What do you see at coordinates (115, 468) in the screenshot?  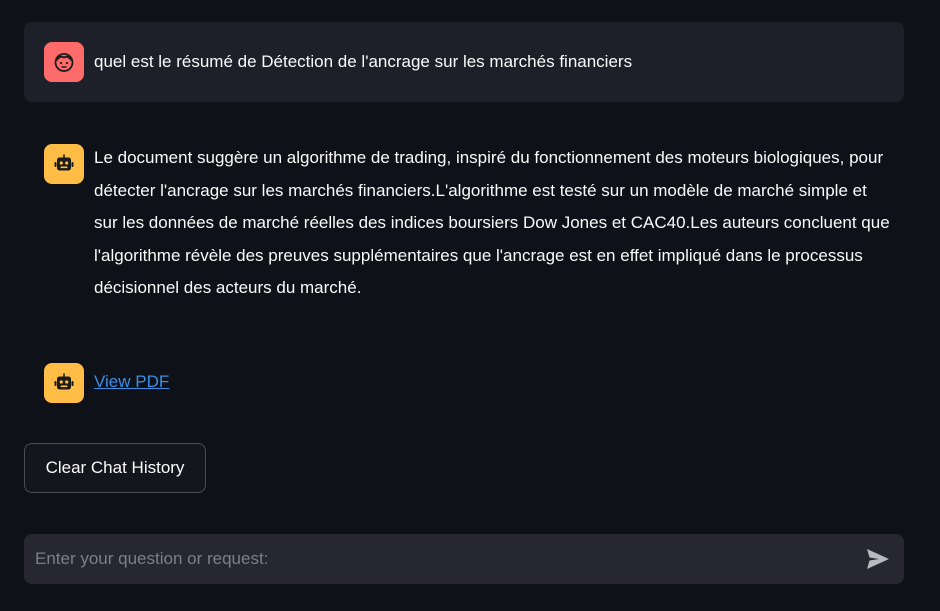 I see `clear-chat-history-button: Clear Chat History` at bounding box center [115, 468].